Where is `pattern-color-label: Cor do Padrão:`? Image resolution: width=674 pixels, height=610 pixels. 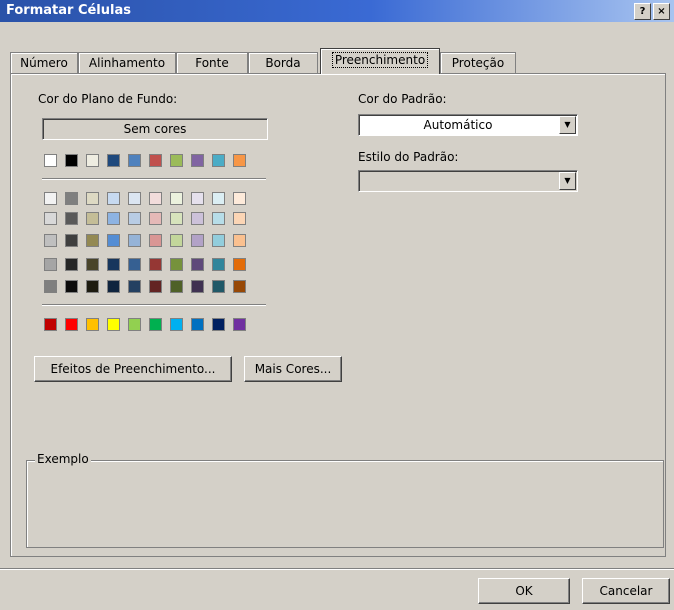
pattern-color-label: Cor do Padrão: is located at coordinates (402, 99).